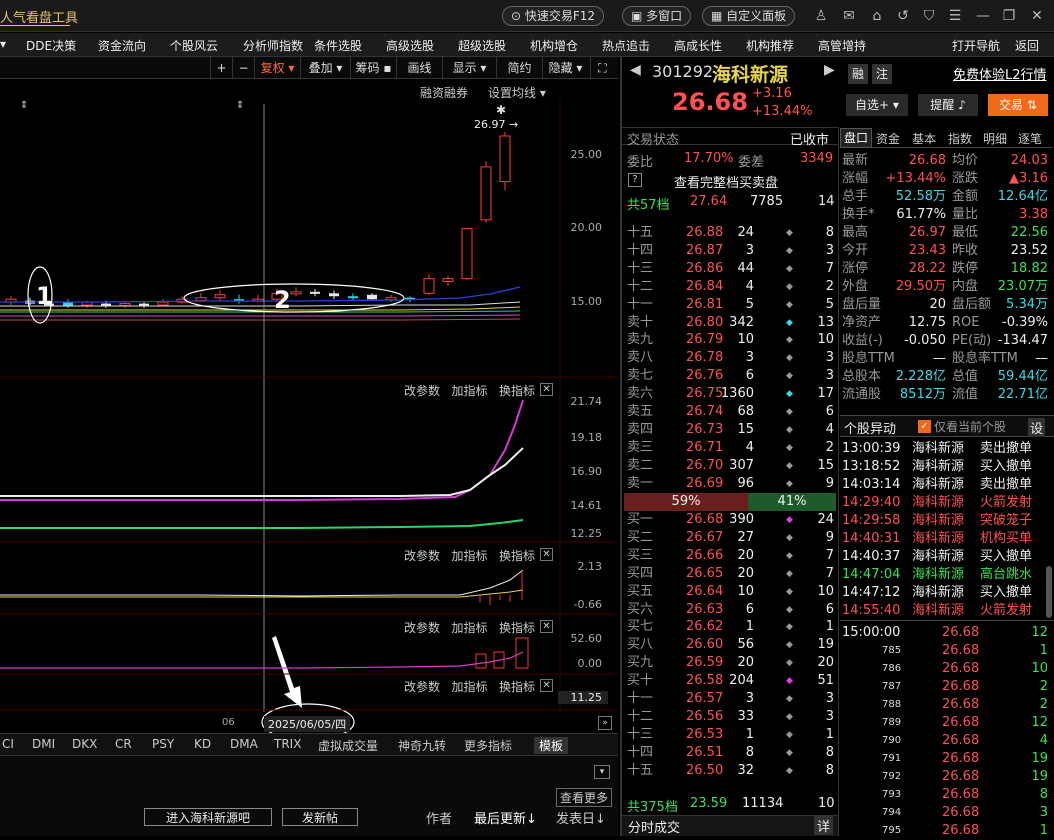 This screenshot has height=840, width=1054. What do you see at coordinates (123, 744) in the screenshot?
I see `indicator-tab: CR` at bounding box center [123, 744].